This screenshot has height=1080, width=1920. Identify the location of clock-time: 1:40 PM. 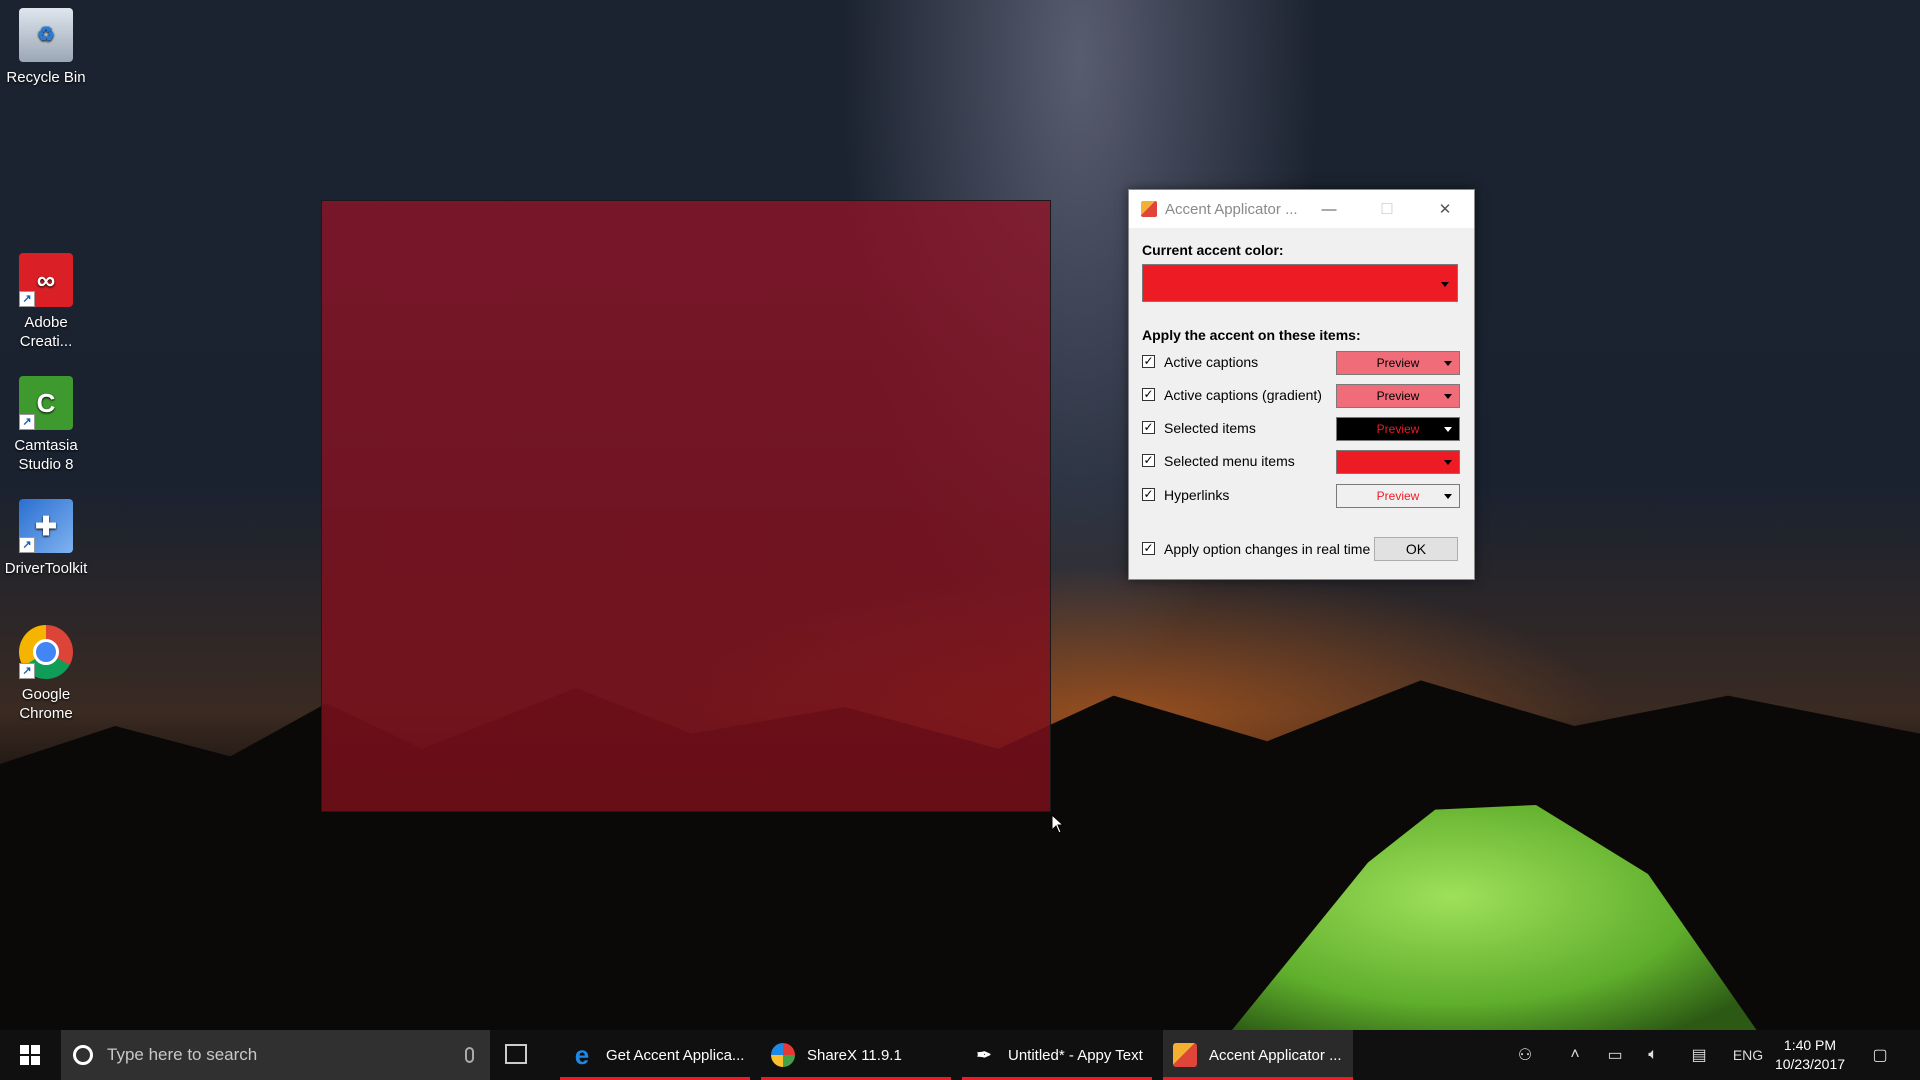
(1810, 1045).